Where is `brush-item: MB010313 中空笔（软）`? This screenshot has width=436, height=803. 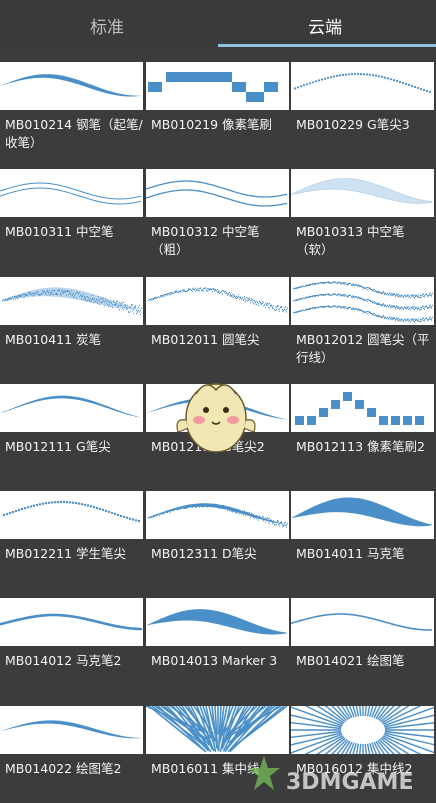 brush-item: MB010313 中空笔（软） is located at coordinates (363, 210).